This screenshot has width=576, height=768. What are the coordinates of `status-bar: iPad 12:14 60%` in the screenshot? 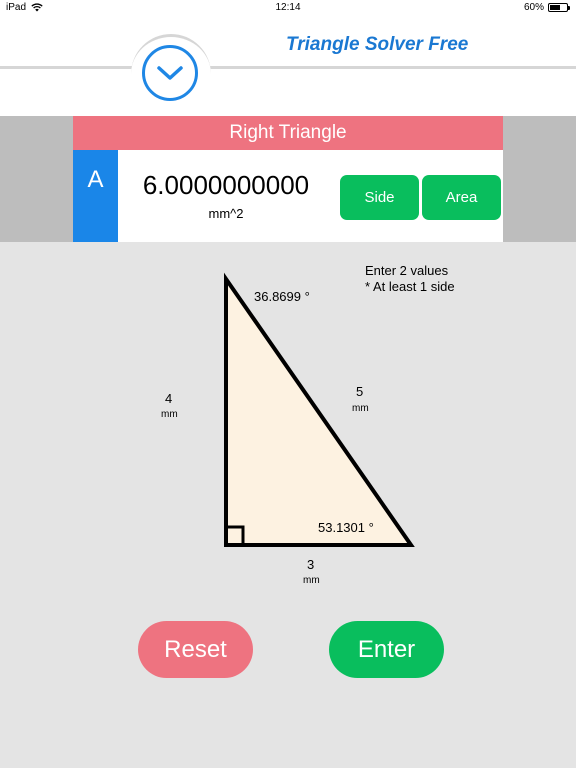 It's located at (288, 8).